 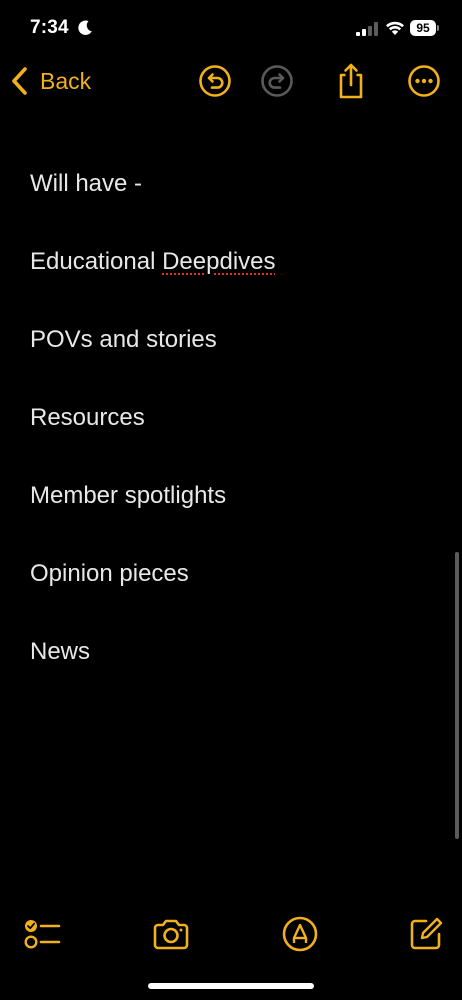 What do you see at coordinates (230, 204) in the screenshot?
I see `note-line: Will have -` at bounding box center [230, 204].